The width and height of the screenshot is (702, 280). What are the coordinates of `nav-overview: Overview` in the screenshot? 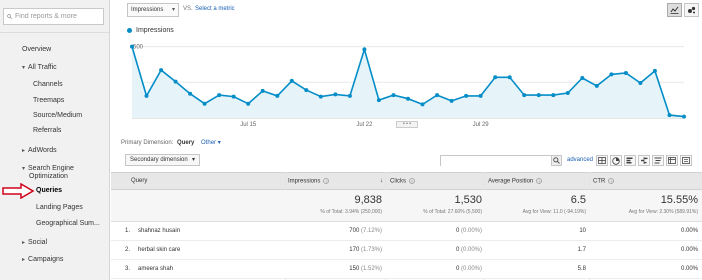 It's located at (36, 49).